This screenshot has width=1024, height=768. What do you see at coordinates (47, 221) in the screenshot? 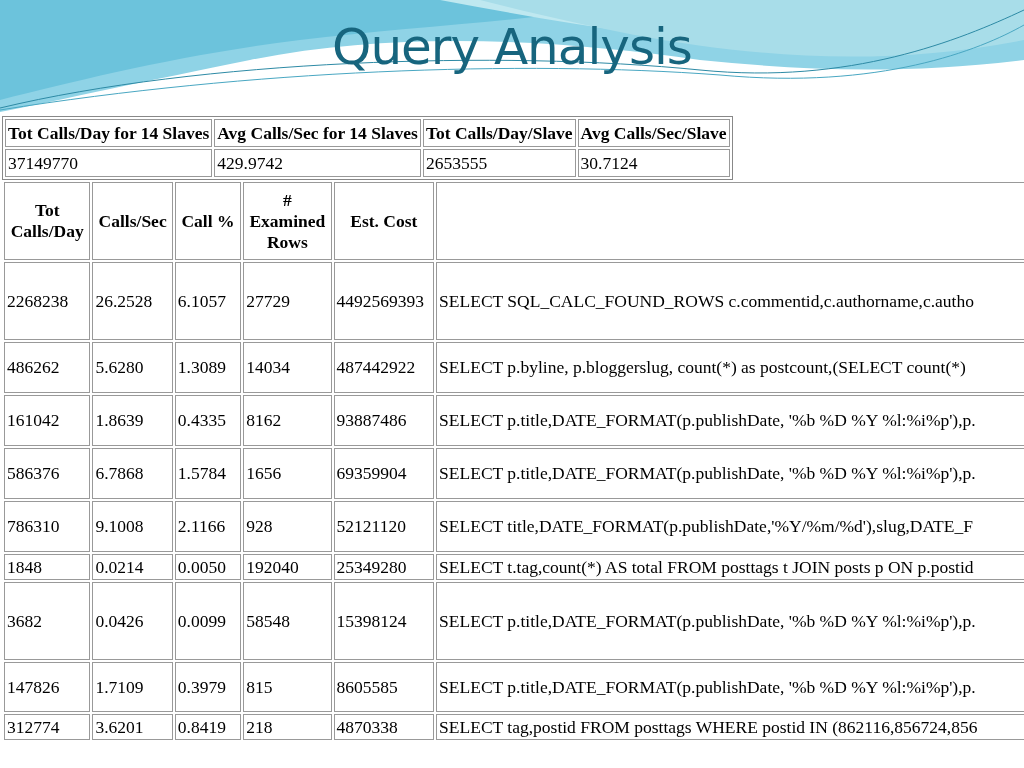
I see `column-header: Tot Calls/Day` at bounding box center [47, 221].